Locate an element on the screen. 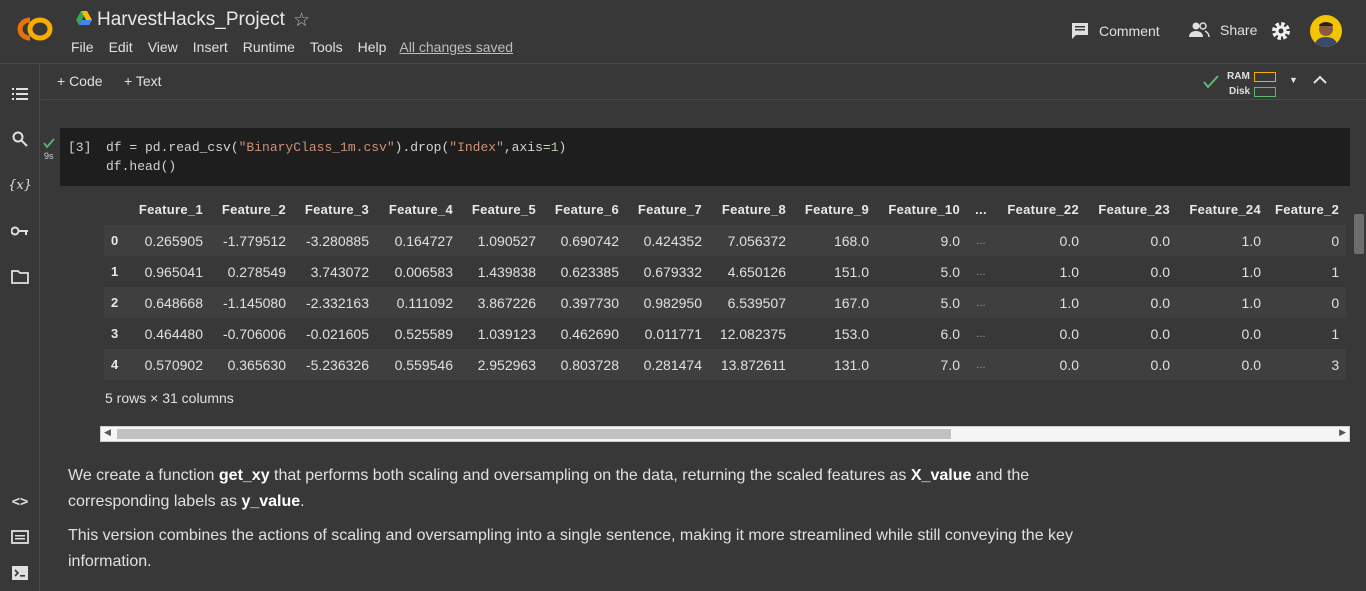 The height and width of the screenshot is (591, 1366). connected-check-icon is located at coordinates (1211, 82).